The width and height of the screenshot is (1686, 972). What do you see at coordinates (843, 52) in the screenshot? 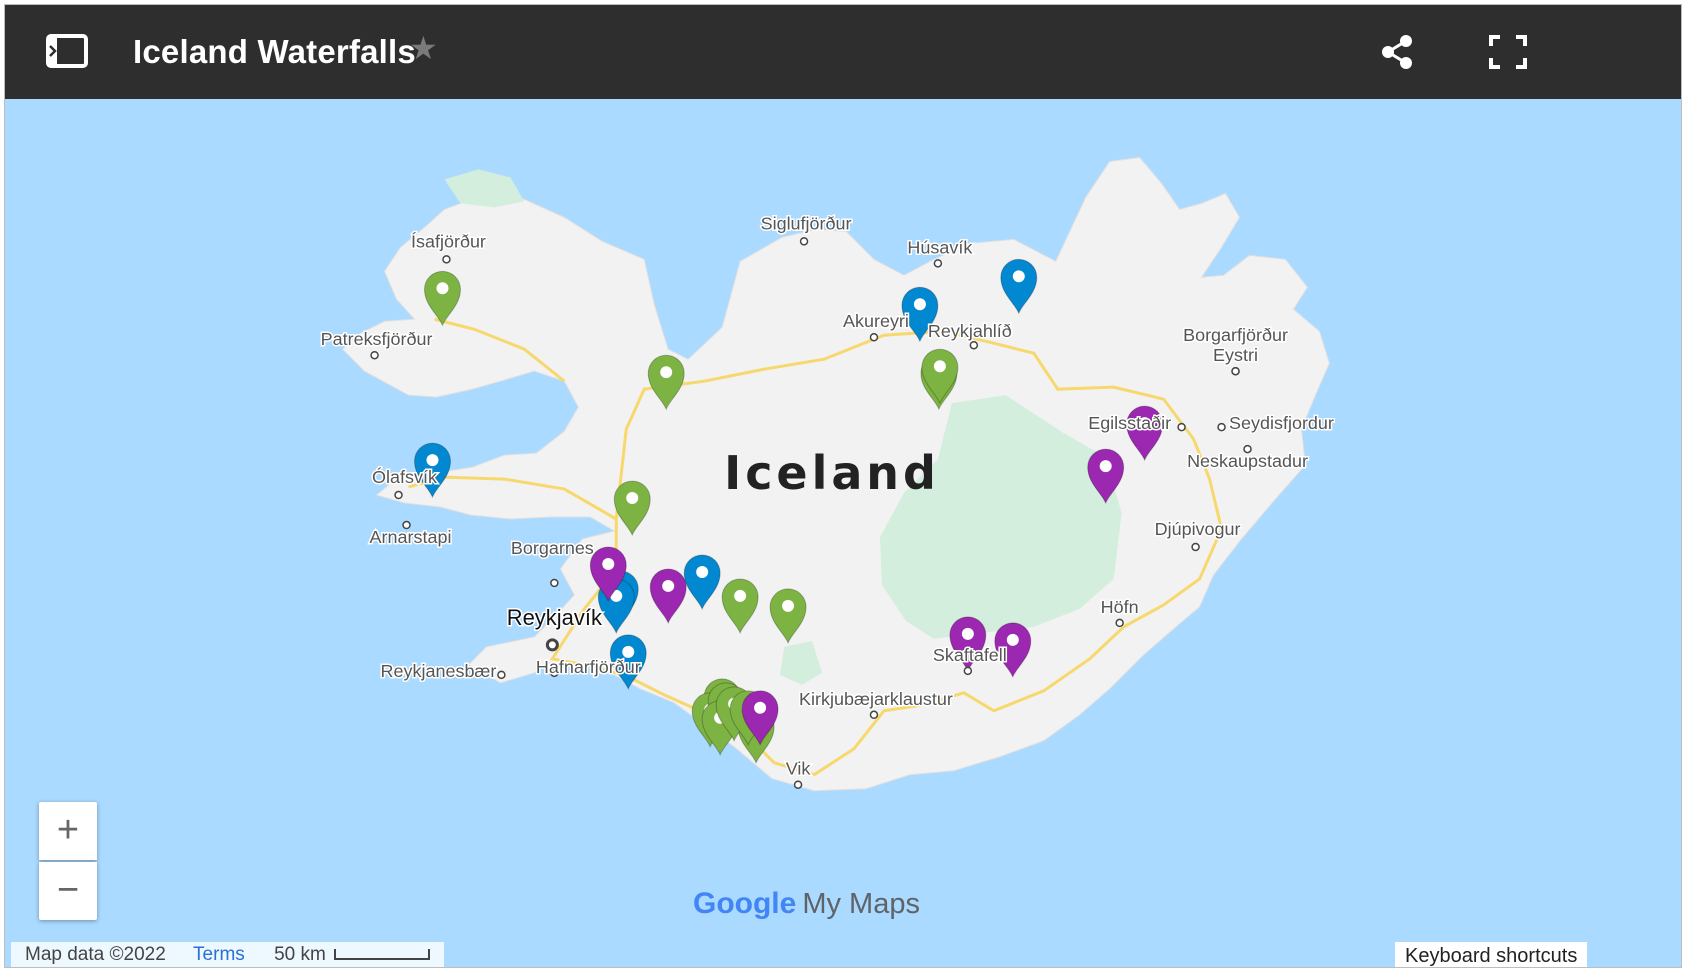
I see `map-header: Iceland Waterfalls ★` at bounding box center [843, 52].